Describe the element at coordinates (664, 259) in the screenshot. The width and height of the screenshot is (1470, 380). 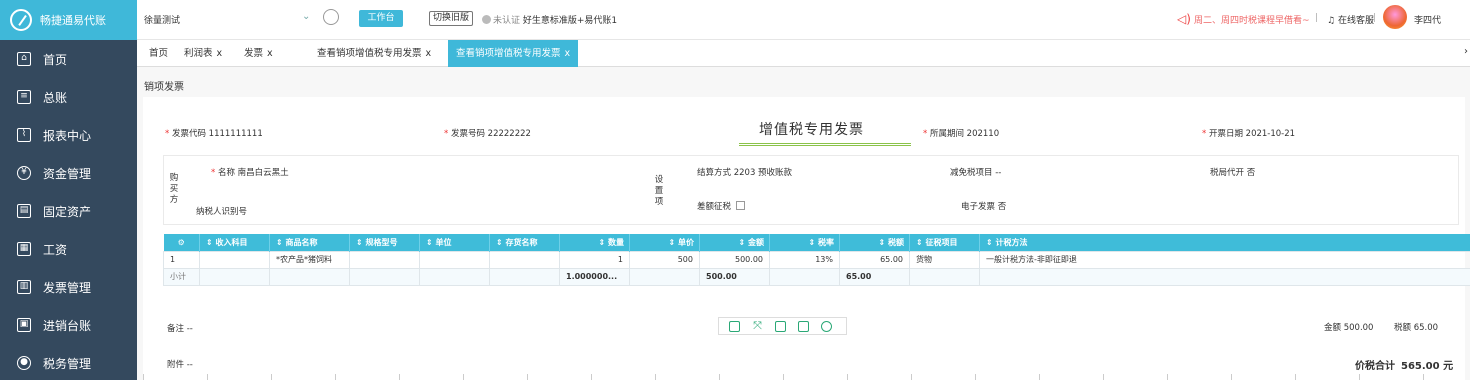
I see `cell-unit-price: 500` at that location.